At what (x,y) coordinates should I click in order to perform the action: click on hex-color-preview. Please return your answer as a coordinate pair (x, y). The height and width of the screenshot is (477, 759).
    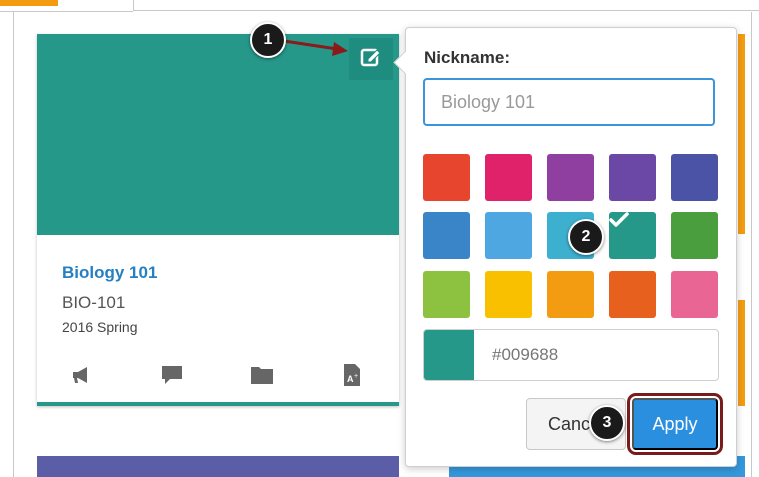
    Looking at the image, I should click on (449, 355).